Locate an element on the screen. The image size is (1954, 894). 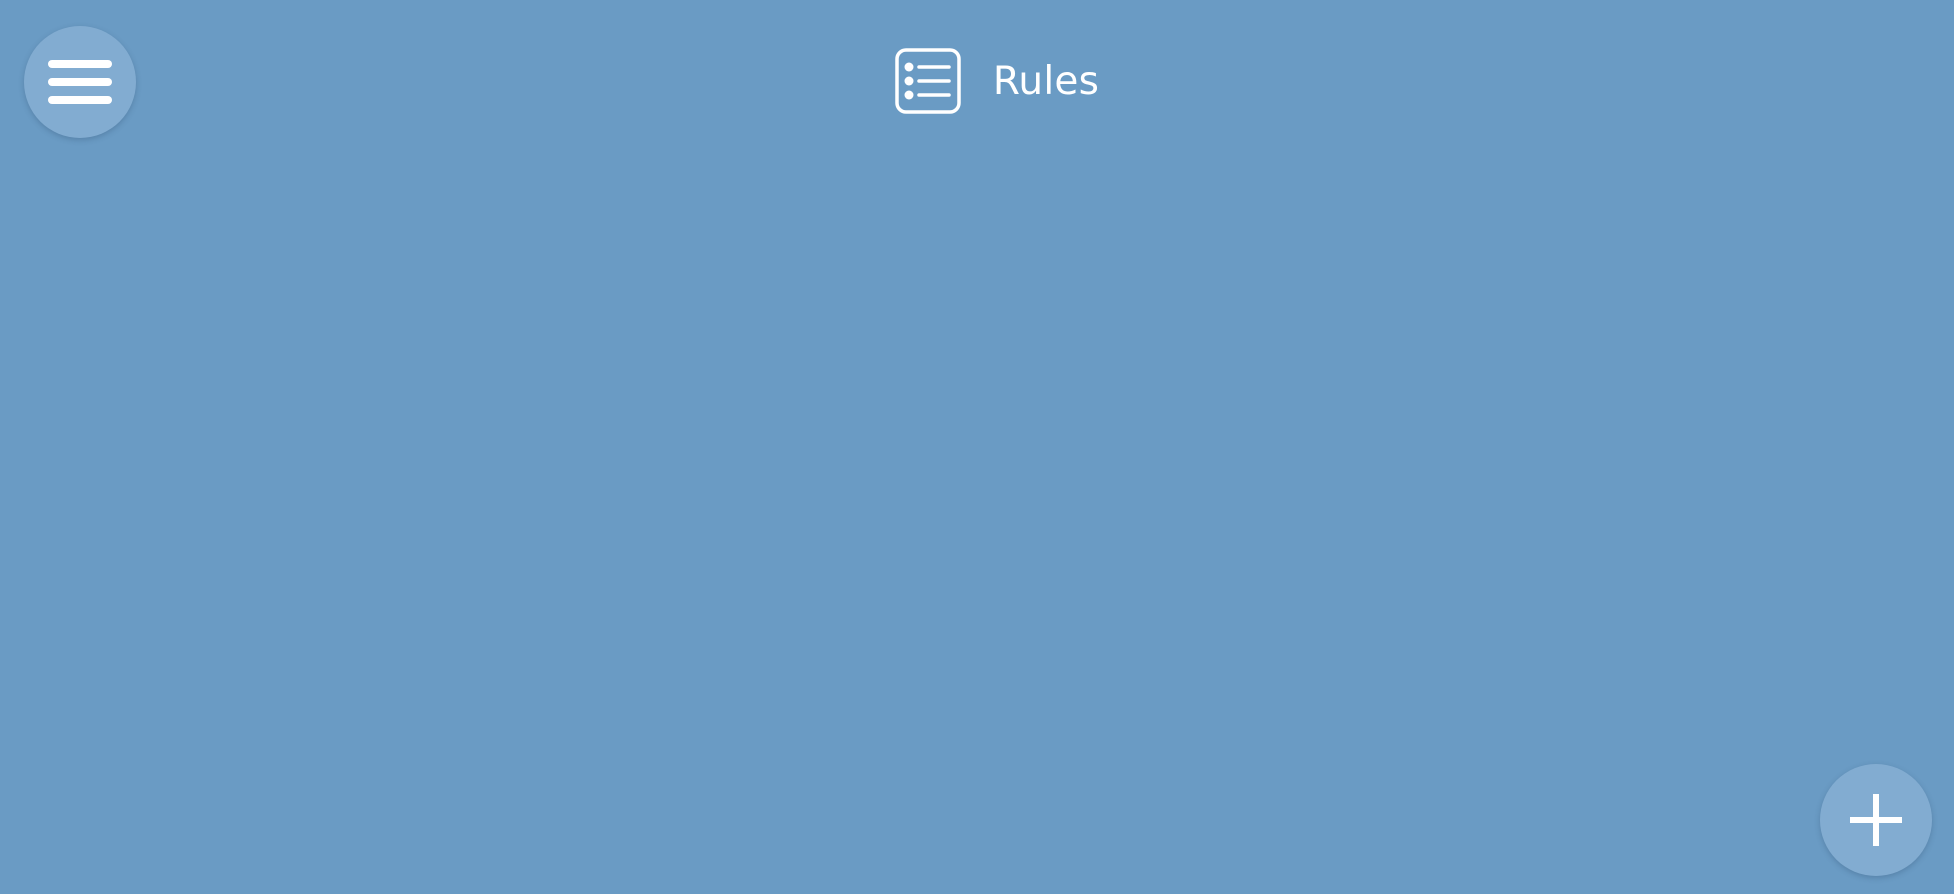
plus-icon is located at coordinates (1876, 820).